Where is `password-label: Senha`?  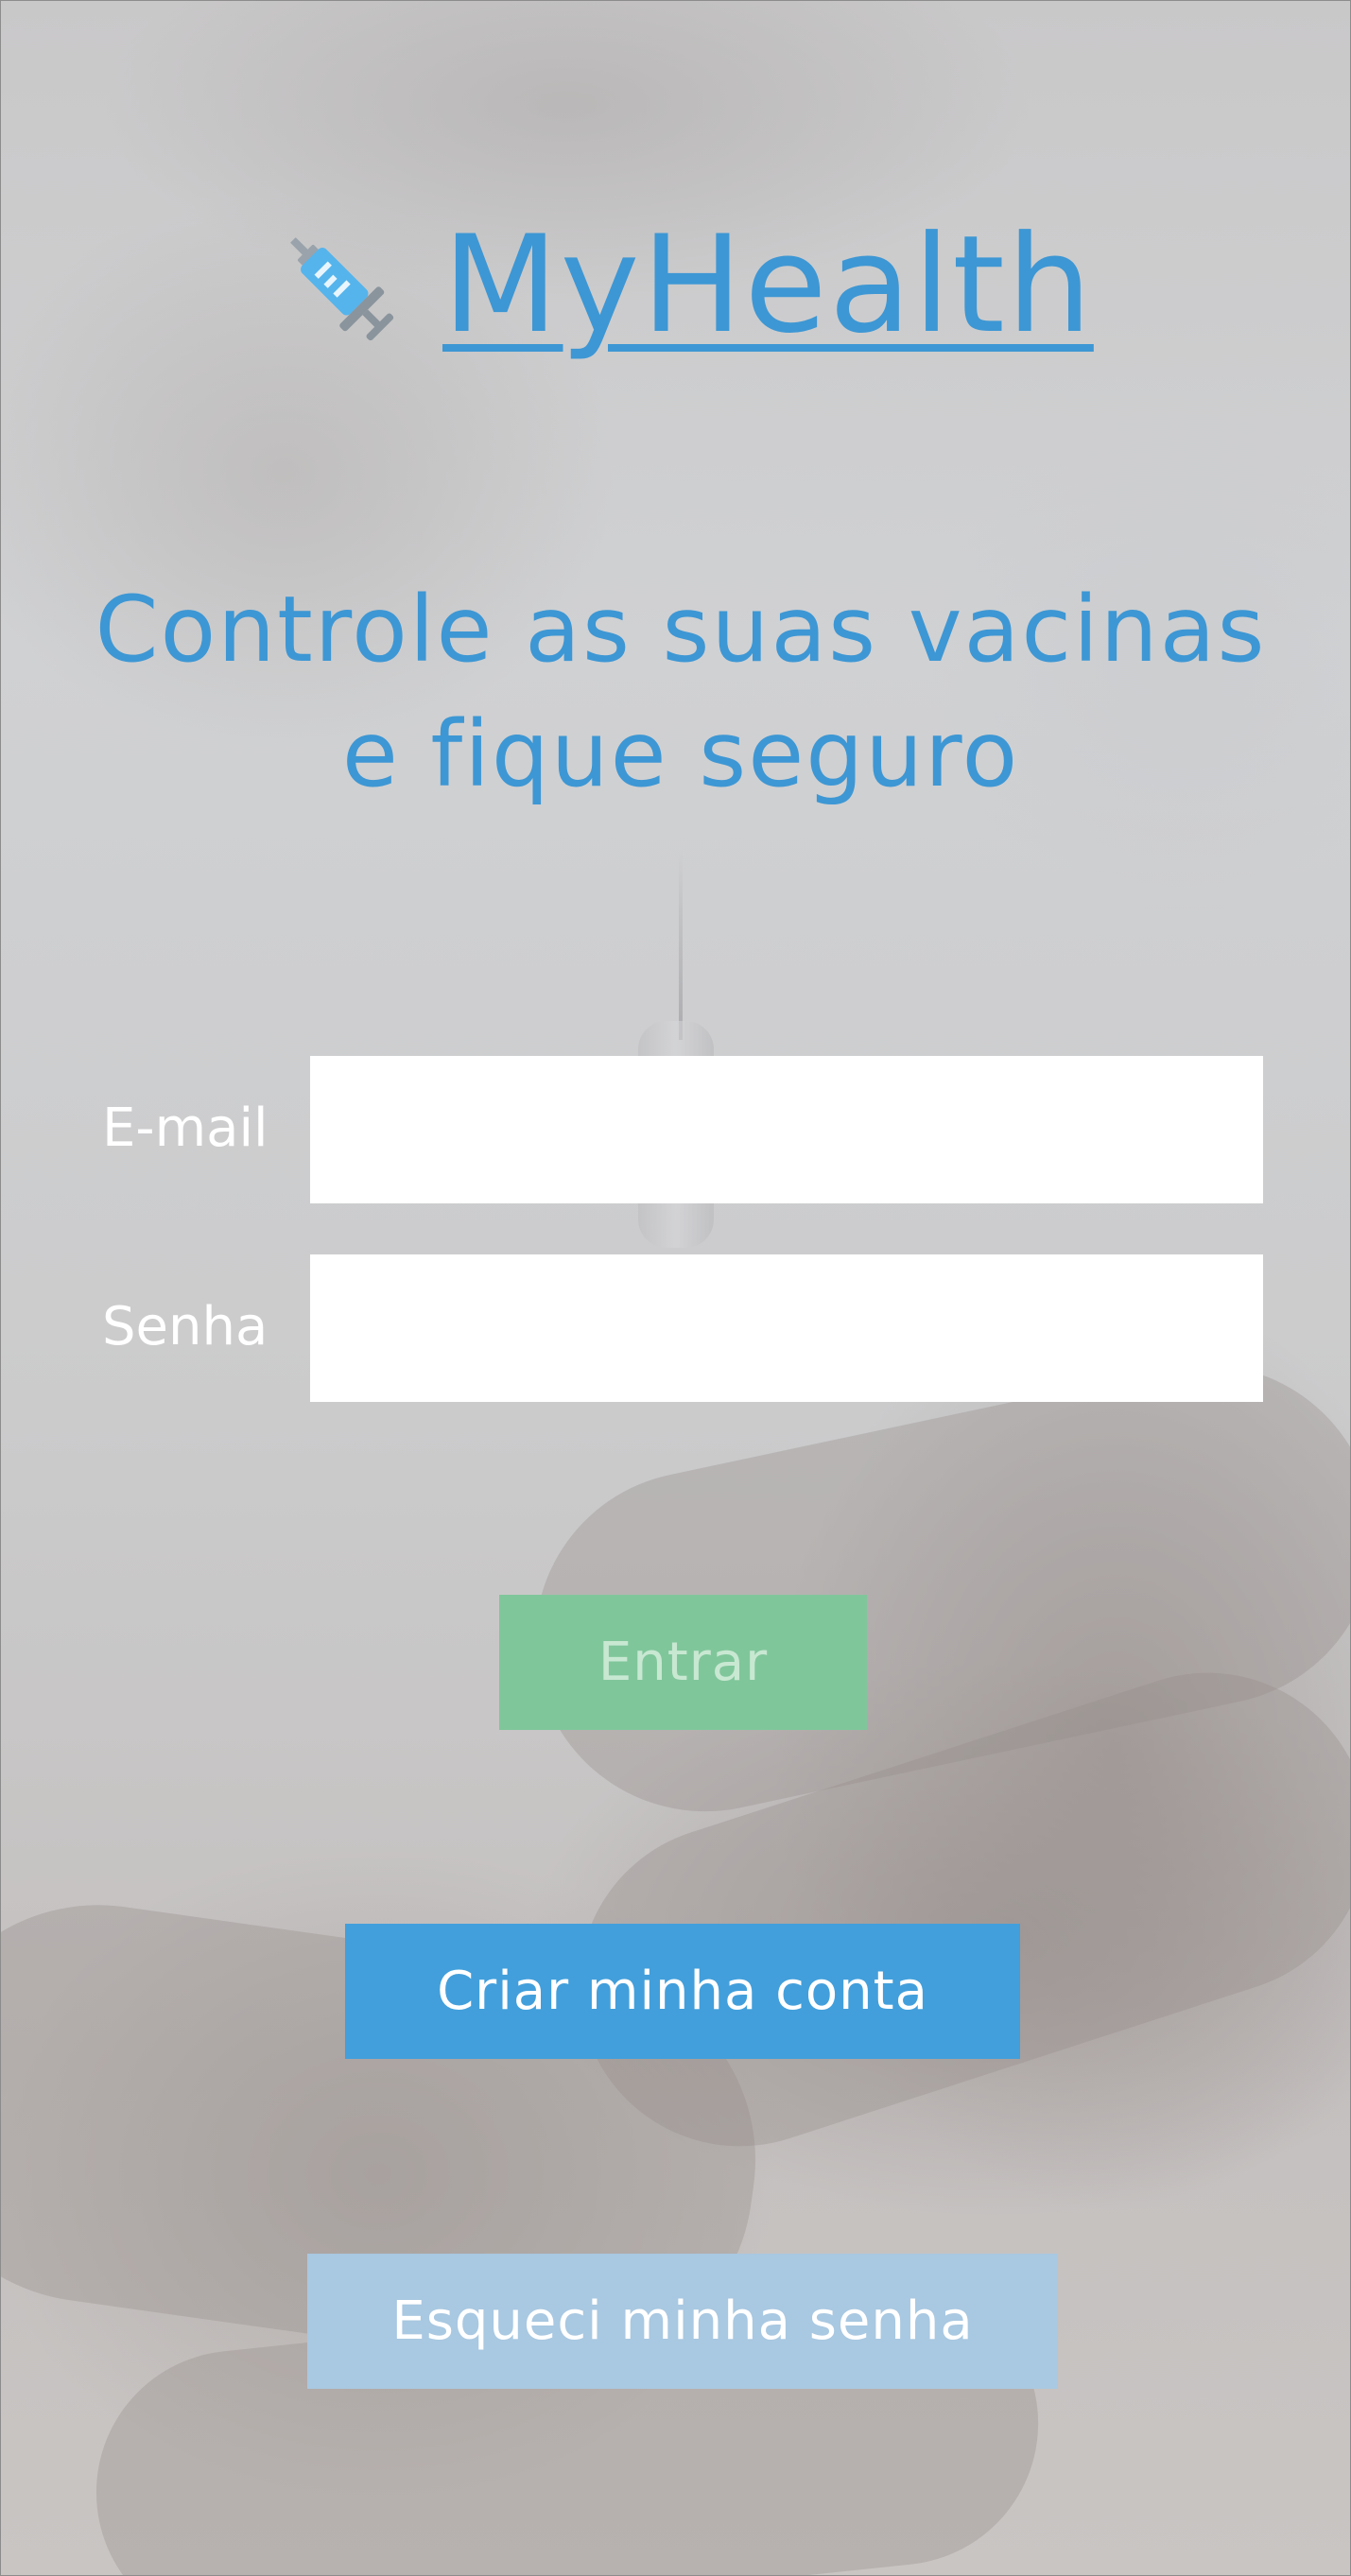 password-label: Senha is located at coordinates (185, 1327).